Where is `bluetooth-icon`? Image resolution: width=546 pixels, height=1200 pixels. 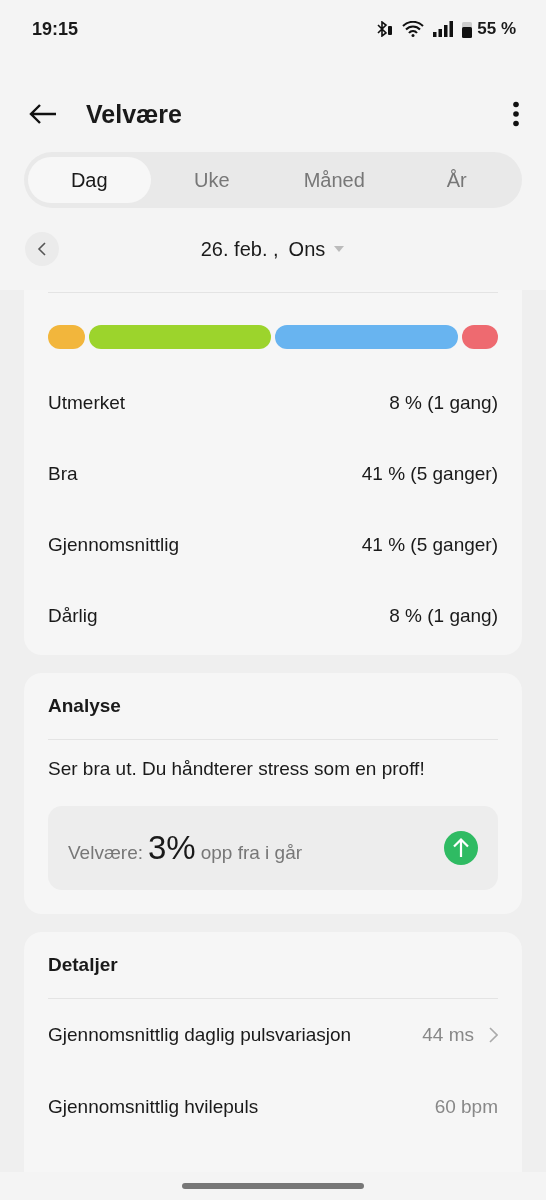
bluetooth-icon is located at coordinates (385, 29).